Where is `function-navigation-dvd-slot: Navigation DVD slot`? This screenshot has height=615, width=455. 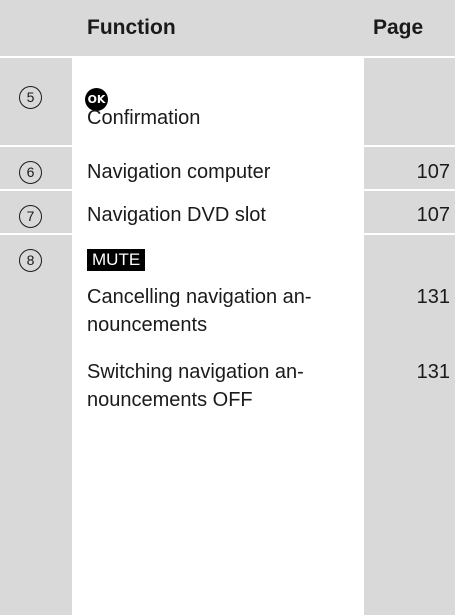
function-navigation-dvd-slot: Navigation DVD slot is located at coordinates (176, 215).